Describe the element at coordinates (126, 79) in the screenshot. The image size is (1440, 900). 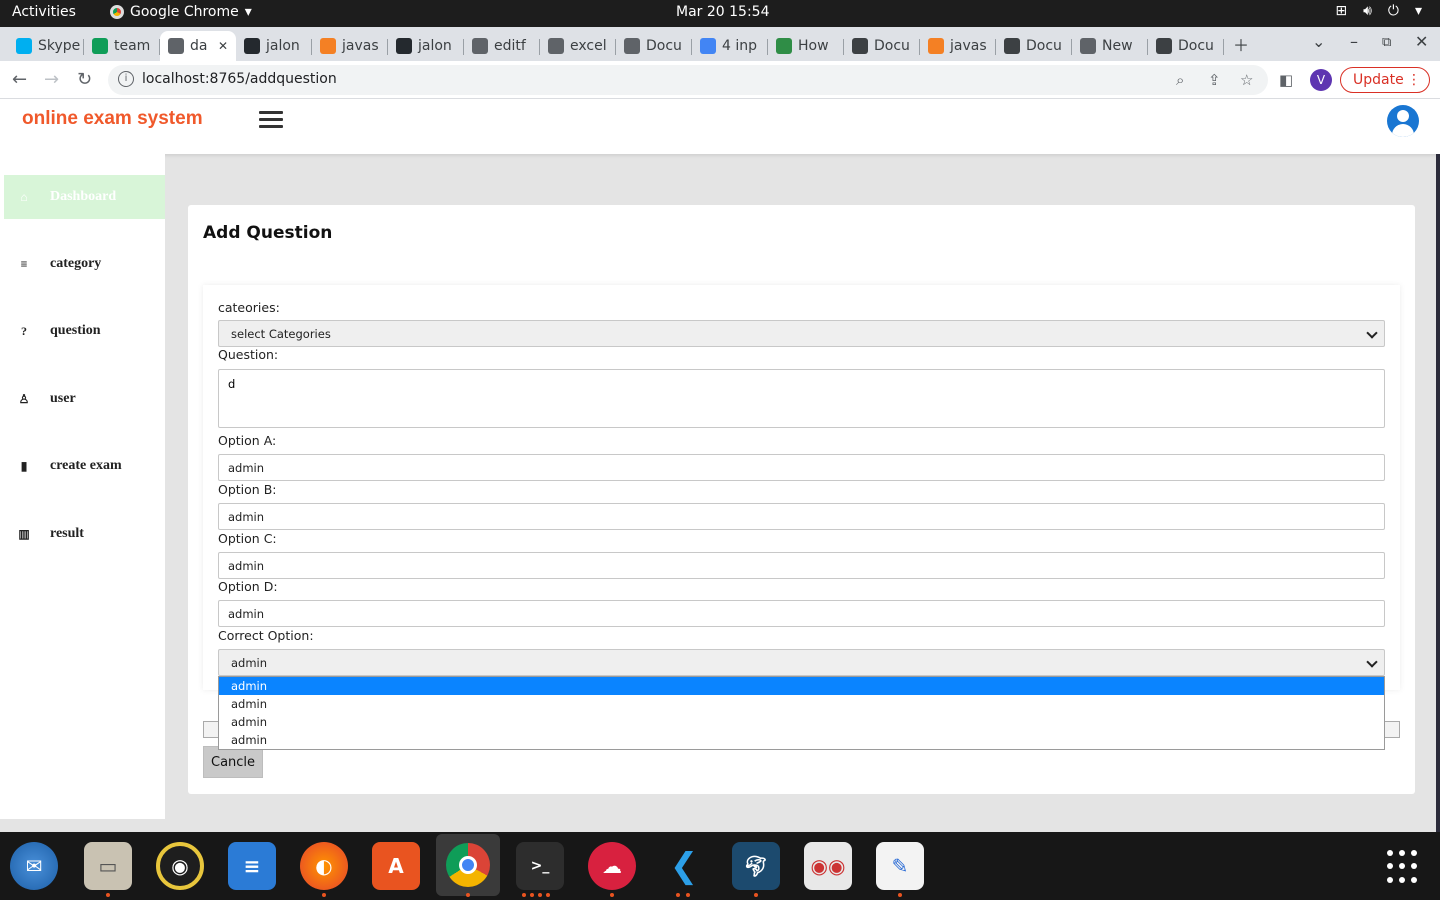
I see `info-icon: i` at that location.